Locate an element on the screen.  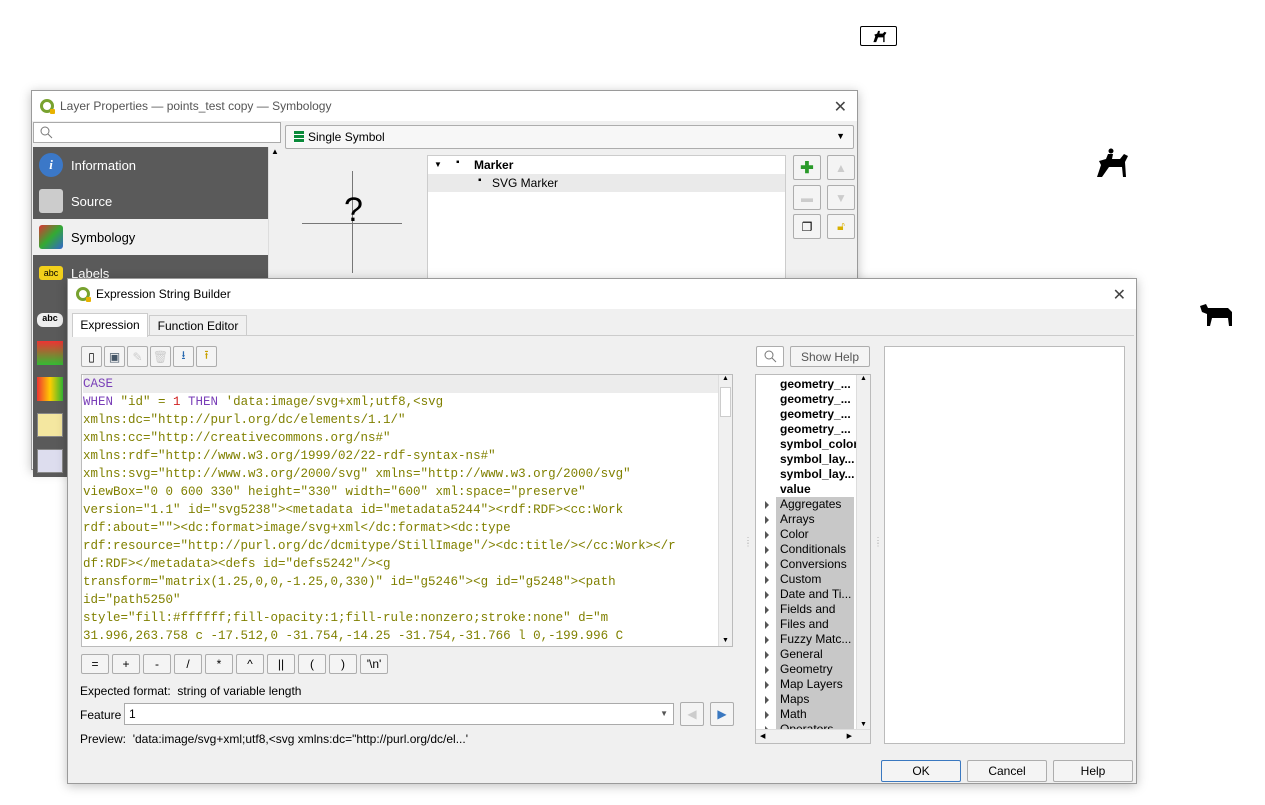
operator-button: || is located at coordinates (281, 664).